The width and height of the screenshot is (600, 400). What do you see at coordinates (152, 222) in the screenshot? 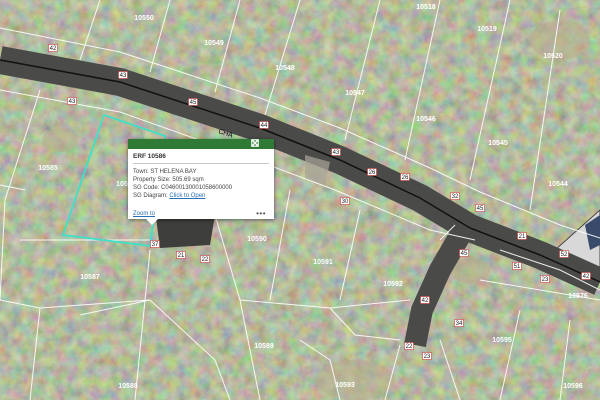
I see `popup-pointer` at bounding box center [152, 222].